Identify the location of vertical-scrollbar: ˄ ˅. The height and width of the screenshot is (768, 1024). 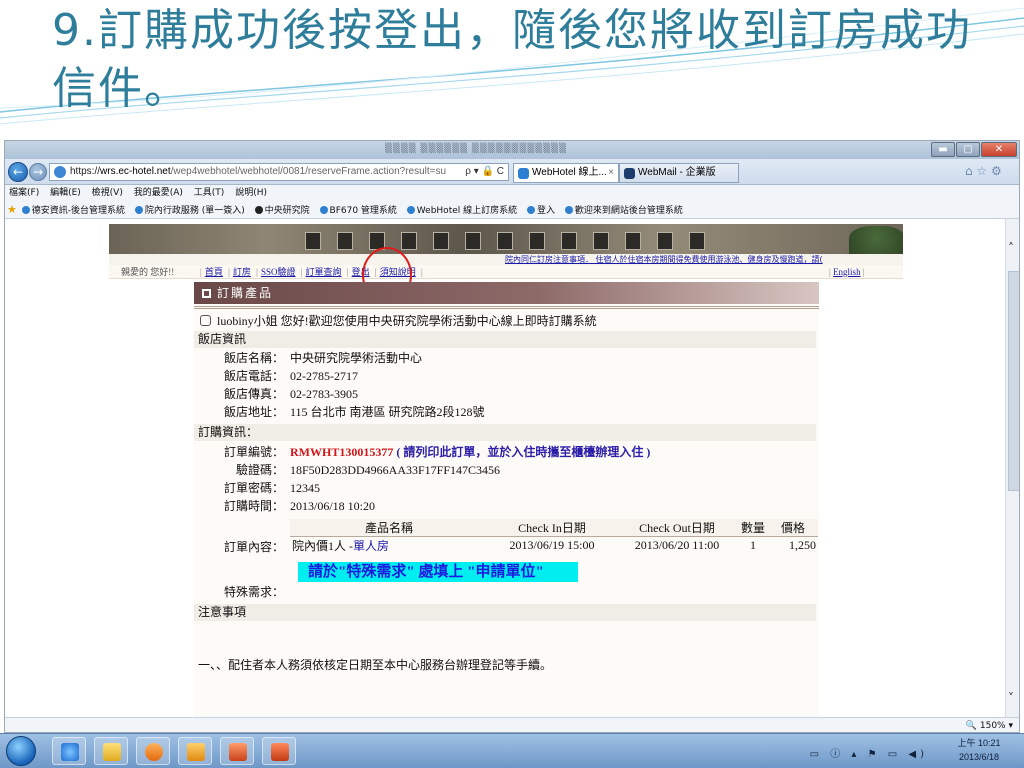
(1012, 468).